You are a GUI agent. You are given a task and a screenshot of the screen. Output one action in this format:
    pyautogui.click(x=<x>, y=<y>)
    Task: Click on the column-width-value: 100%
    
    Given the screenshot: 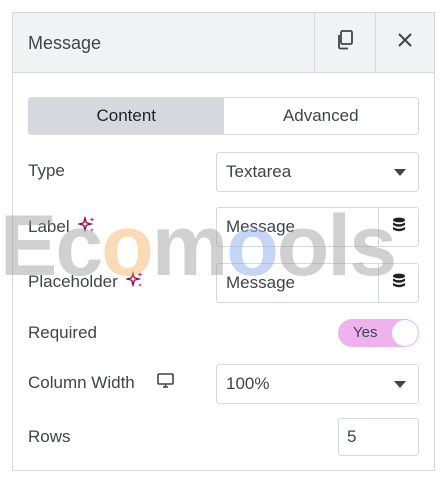 What is the action you would take?
    pyautogui.click(x=248, y=383)
    